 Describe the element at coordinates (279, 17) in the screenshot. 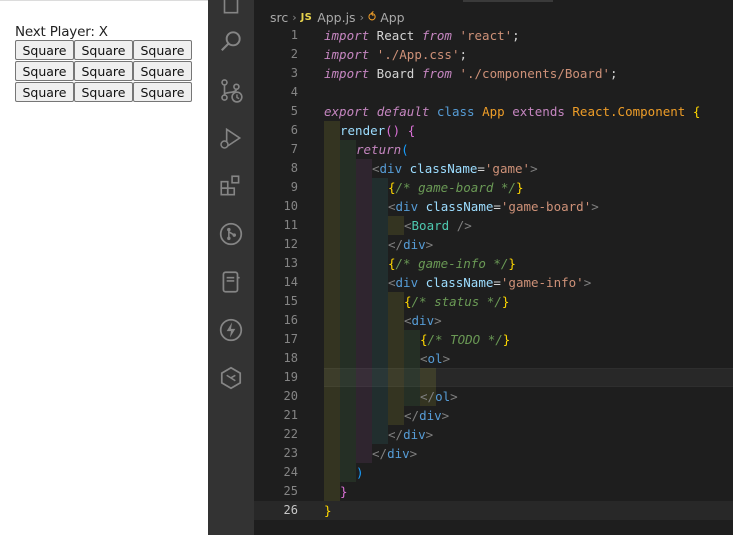

I see `breadcrumb-folder: src` at that location.